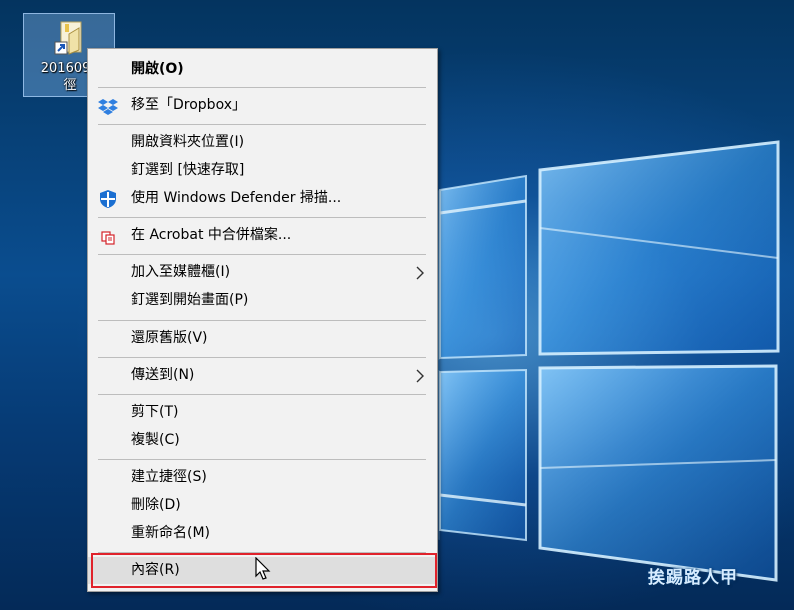 This screenshot has width=794, height=610. What do you see at coordinates (108, 199) in the screenshot?
I see `windows-defender-shield-icon` at bounding box center [108, 199].